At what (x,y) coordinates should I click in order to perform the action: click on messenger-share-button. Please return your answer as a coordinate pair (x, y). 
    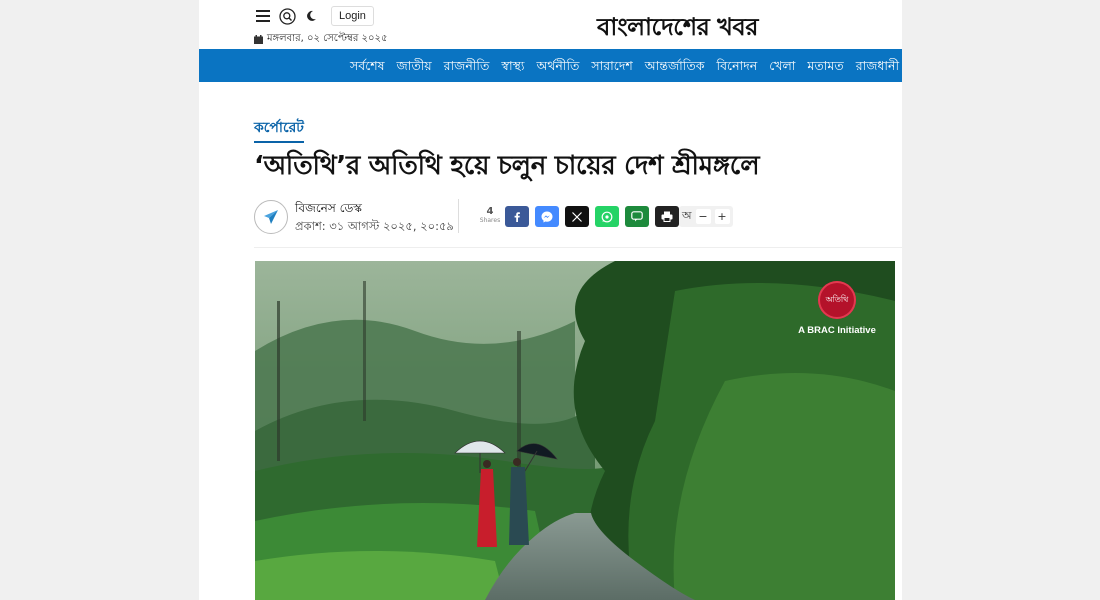
    Looking at the image, I should click on (547, 216).